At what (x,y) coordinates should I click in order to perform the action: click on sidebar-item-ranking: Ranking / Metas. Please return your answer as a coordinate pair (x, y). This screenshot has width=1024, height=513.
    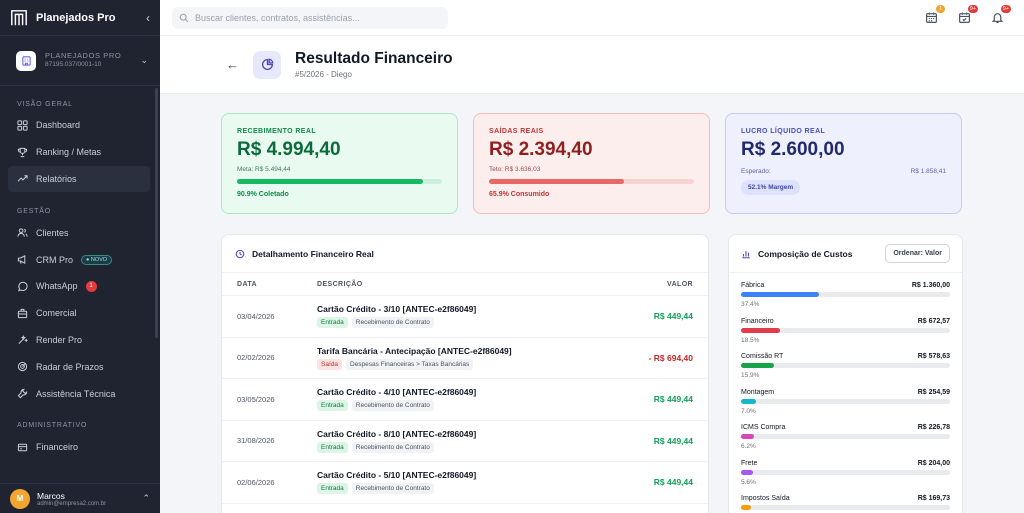
    Looking at the image, I should click on (75, 152).